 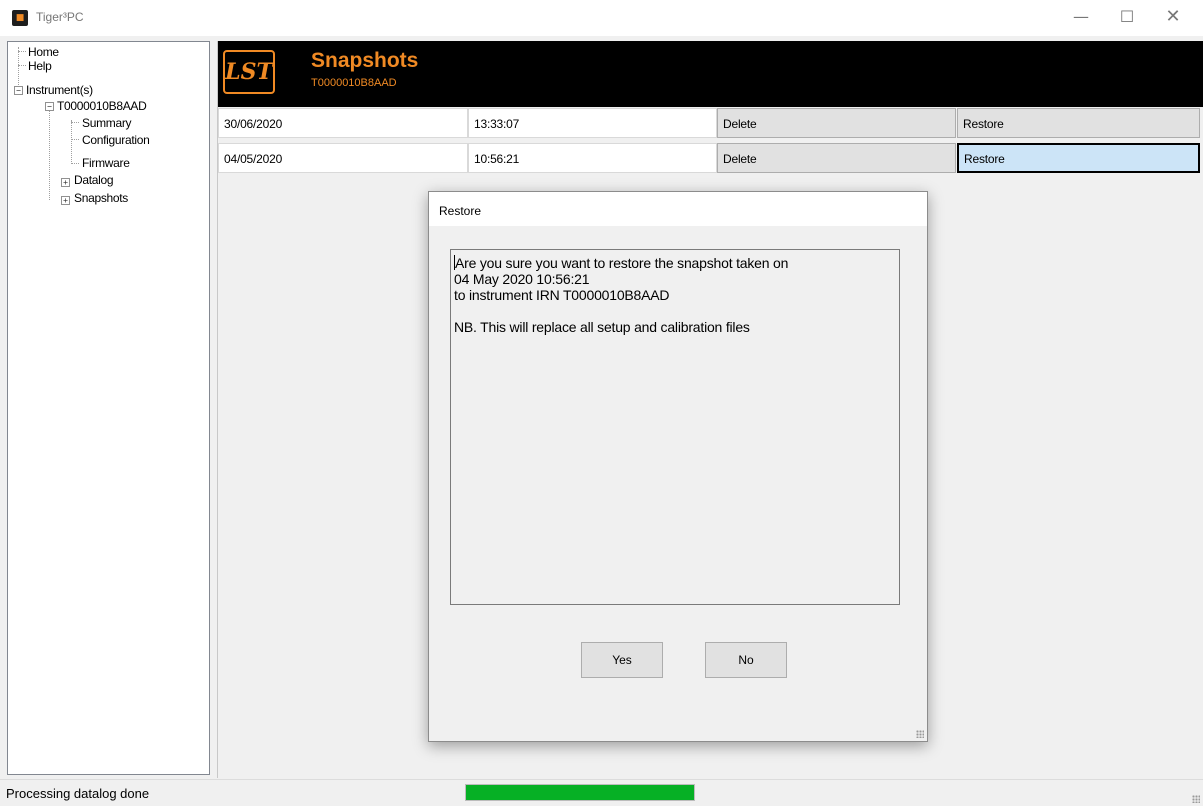 What do you see at coordinates (343, 123) in the screenshot?
I see `snapshot-date: 30/06/2020` at bounding box center [343, 123].